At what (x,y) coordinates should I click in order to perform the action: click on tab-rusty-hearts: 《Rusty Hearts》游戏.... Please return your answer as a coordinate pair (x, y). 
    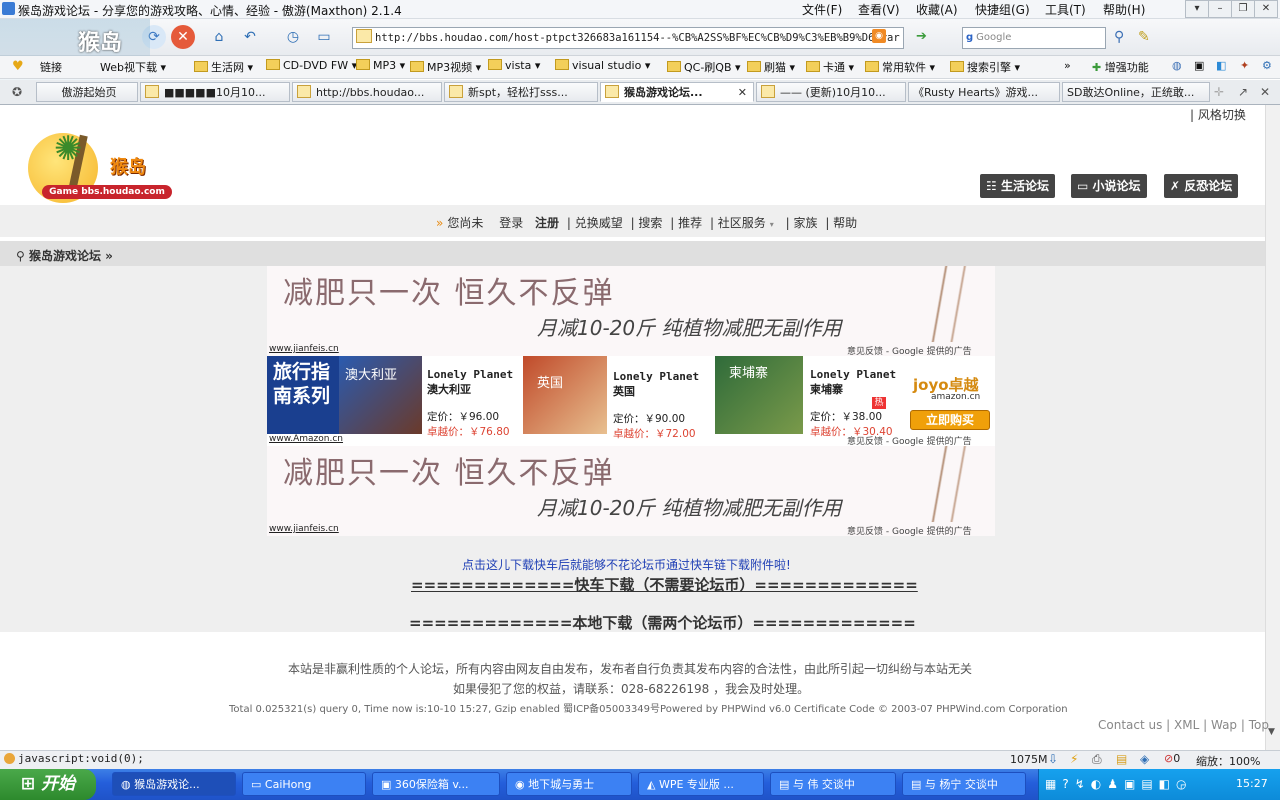
    Looking at the image, I should click on (984, 92).